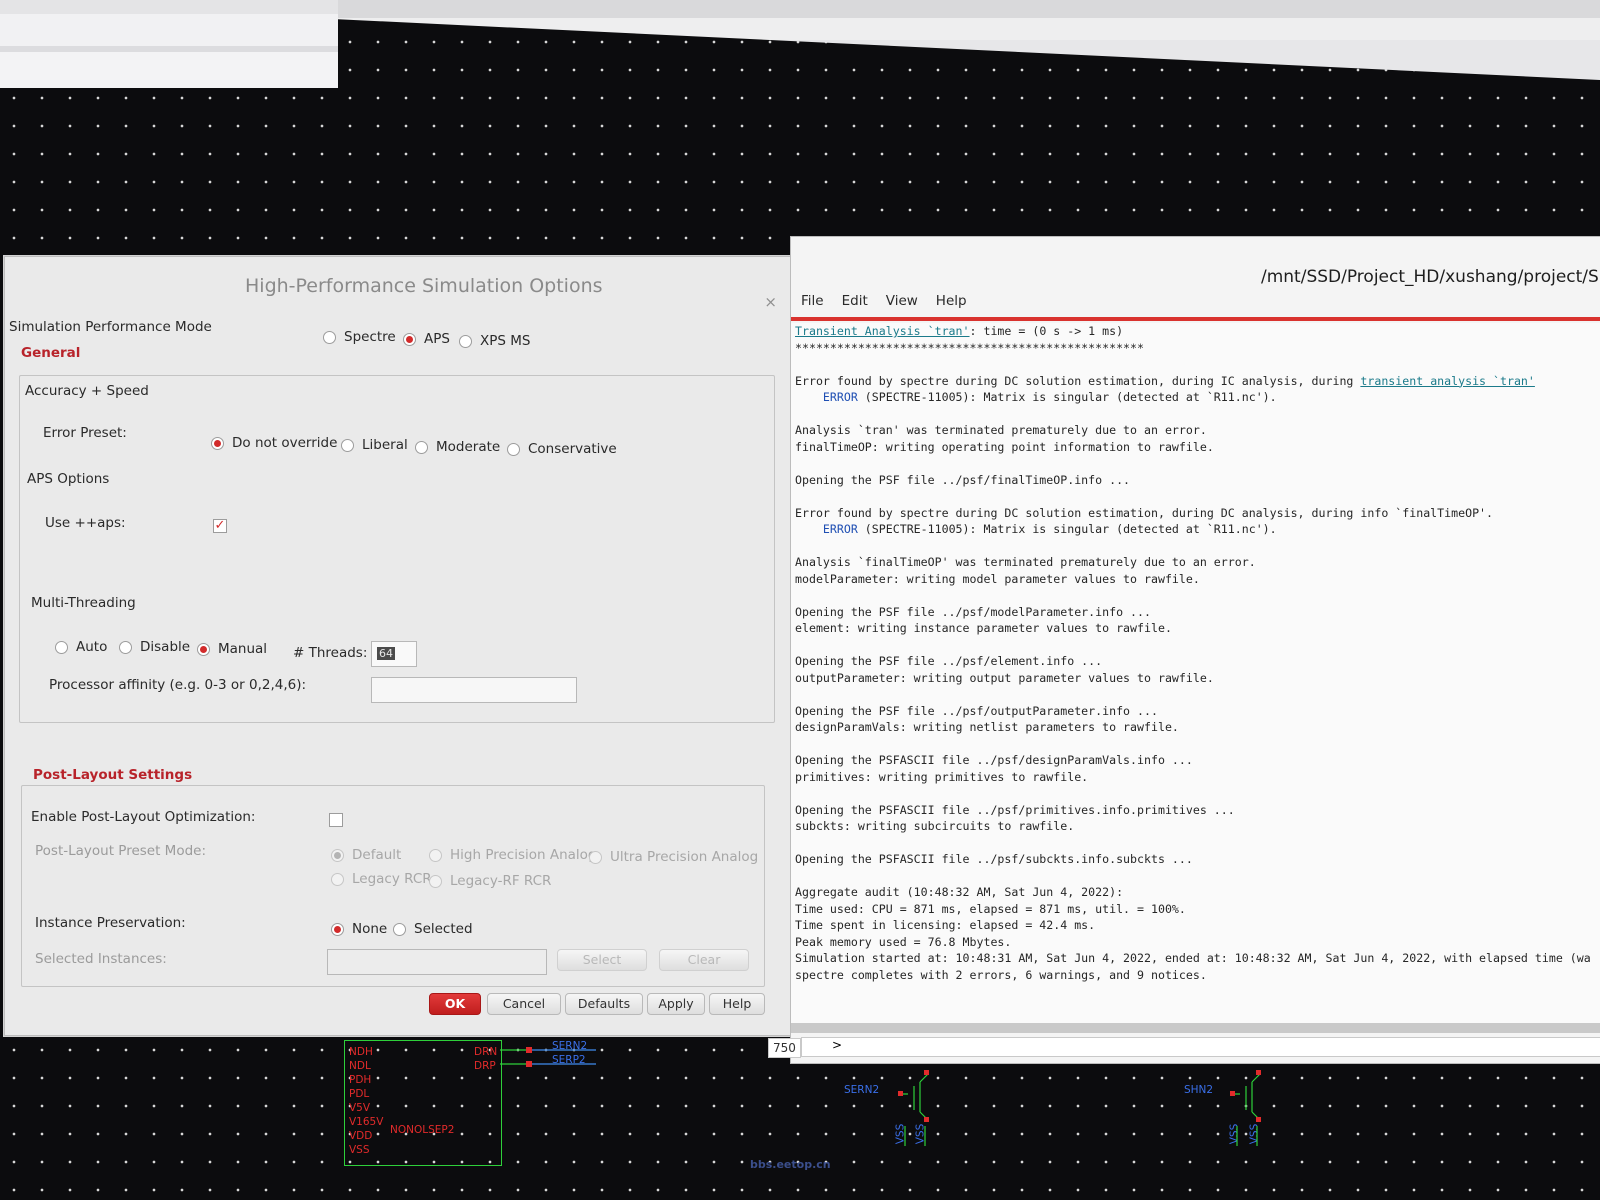  Describe the element at coordinates (676, 1004) in the screenshot. I see `apply-button: Apply` at that location.